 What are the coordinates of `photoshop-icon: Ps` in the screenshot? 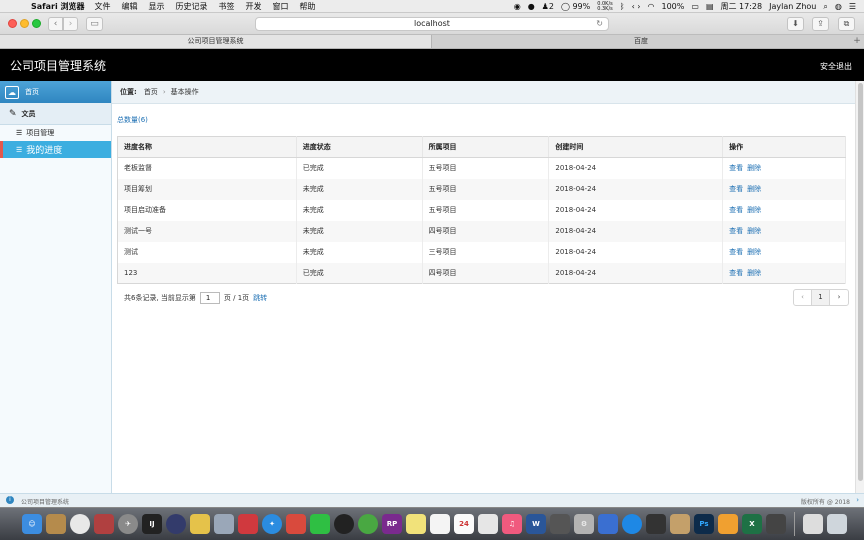 It's located at (704, 524).